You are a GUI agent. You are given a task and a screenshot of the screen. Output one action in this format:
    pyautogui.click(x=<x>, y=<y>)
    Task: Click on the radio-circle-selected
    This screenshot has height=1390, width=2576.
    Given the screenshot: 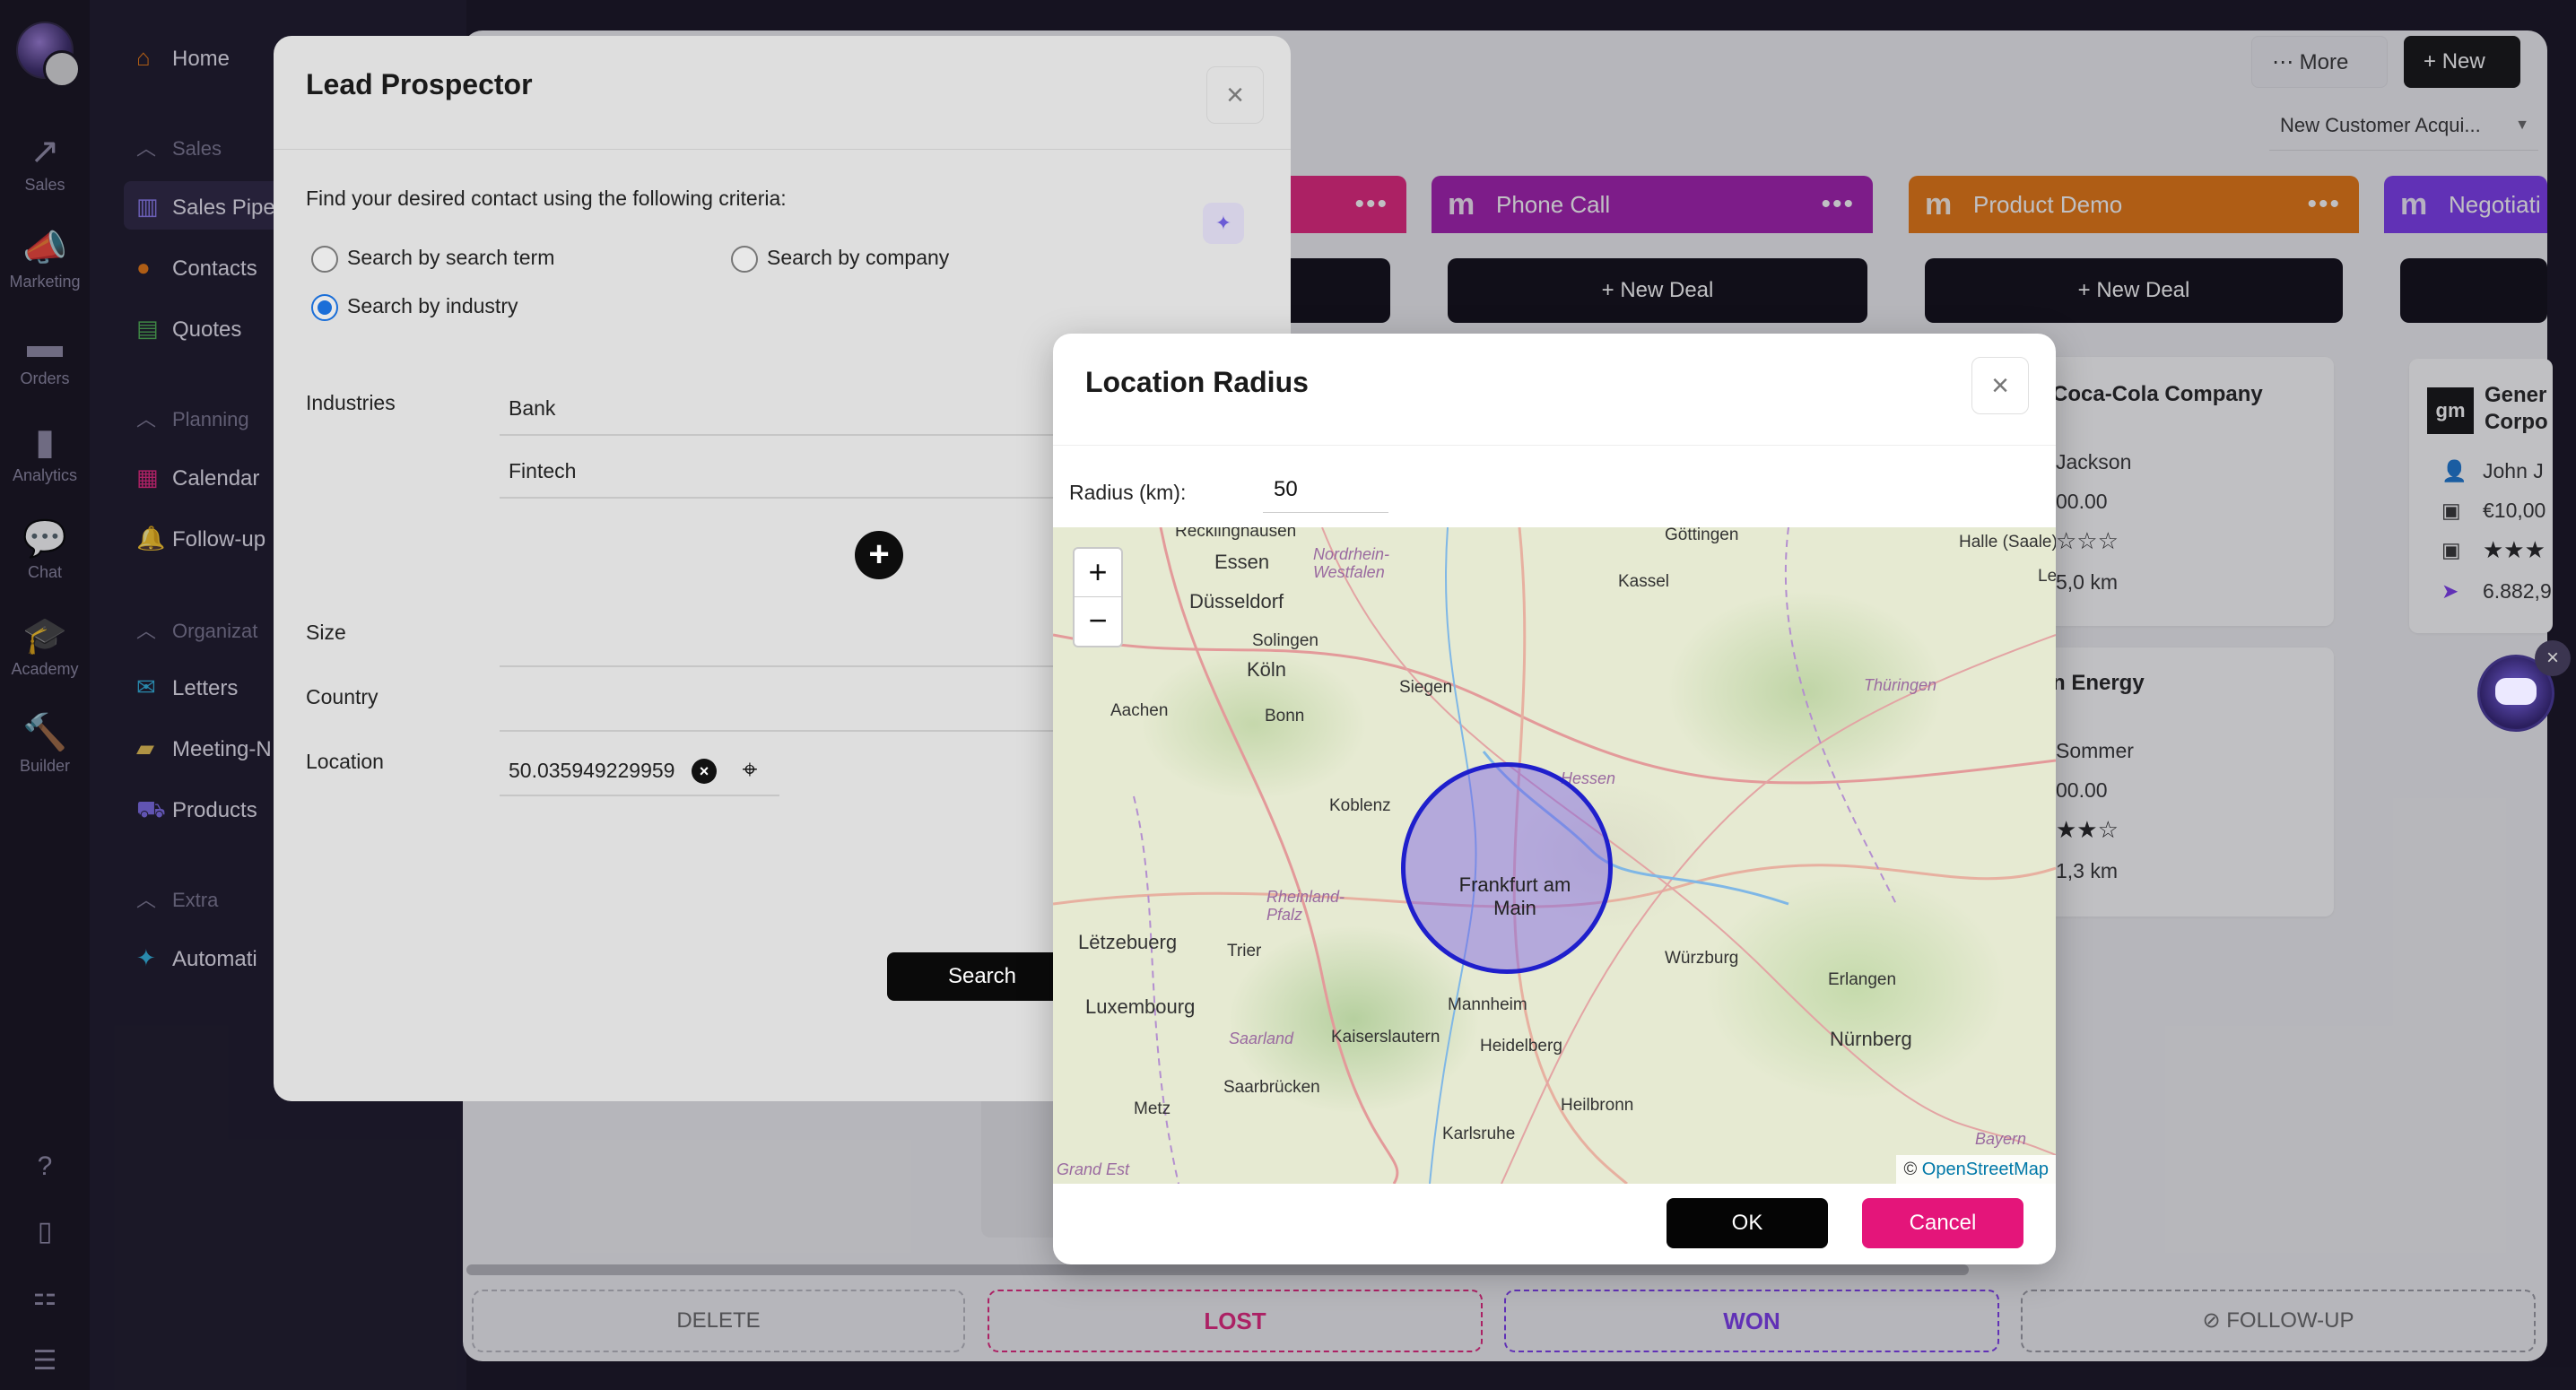 What is the action you would take?
    pyautogui.click(x=324, y=307)
    